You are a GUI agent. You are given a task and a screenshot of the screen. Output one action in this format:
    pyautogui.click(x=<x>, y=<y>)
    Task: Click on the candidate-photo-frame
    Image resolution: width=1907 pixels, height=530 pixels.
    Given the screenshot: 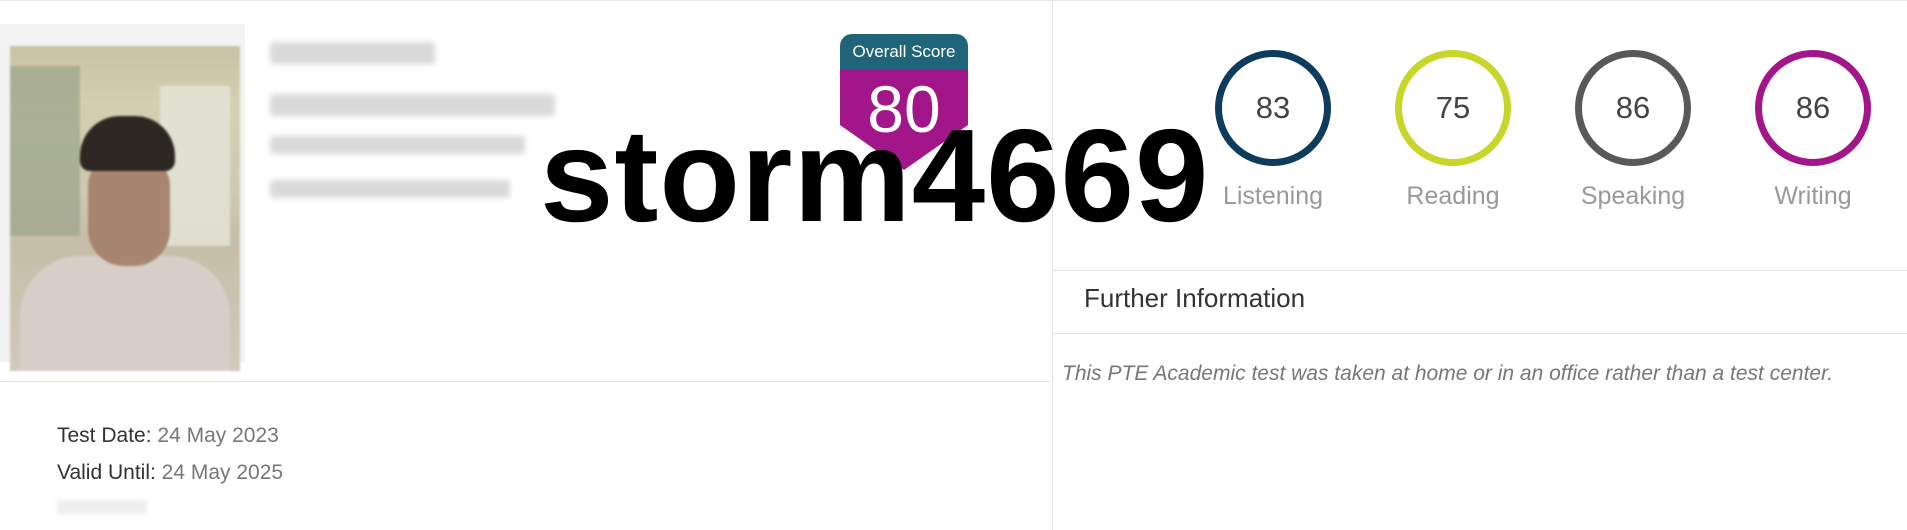 What is the action you would take?
    pyautogui.click(x=122, y=197)
    